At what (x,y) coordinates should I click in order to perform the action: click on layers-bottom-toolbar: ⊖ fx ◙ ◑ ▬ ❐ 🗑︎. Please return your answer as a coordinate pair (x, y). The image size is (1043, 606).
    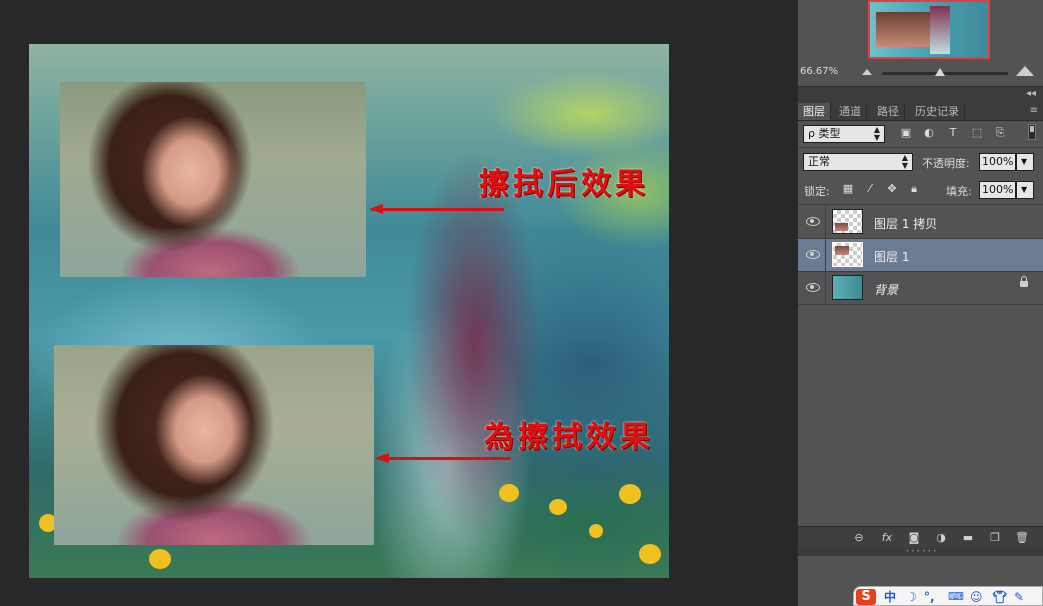
    Looking at the image, I should click on (920, 537).